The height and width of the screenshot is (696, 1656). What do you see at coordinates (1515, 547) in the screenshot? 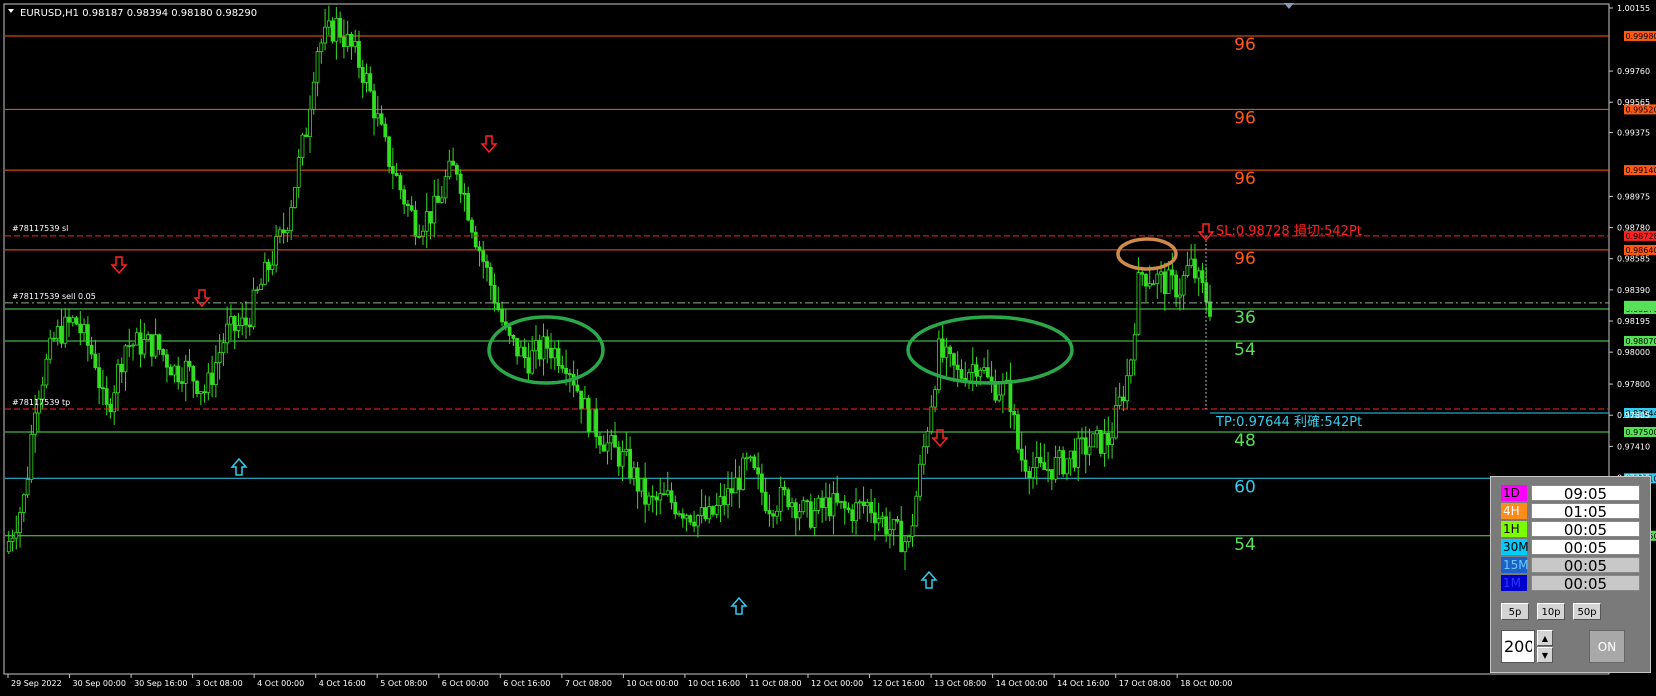
I see `timeframe-label: 30M` at bounding box center [1515, 547].